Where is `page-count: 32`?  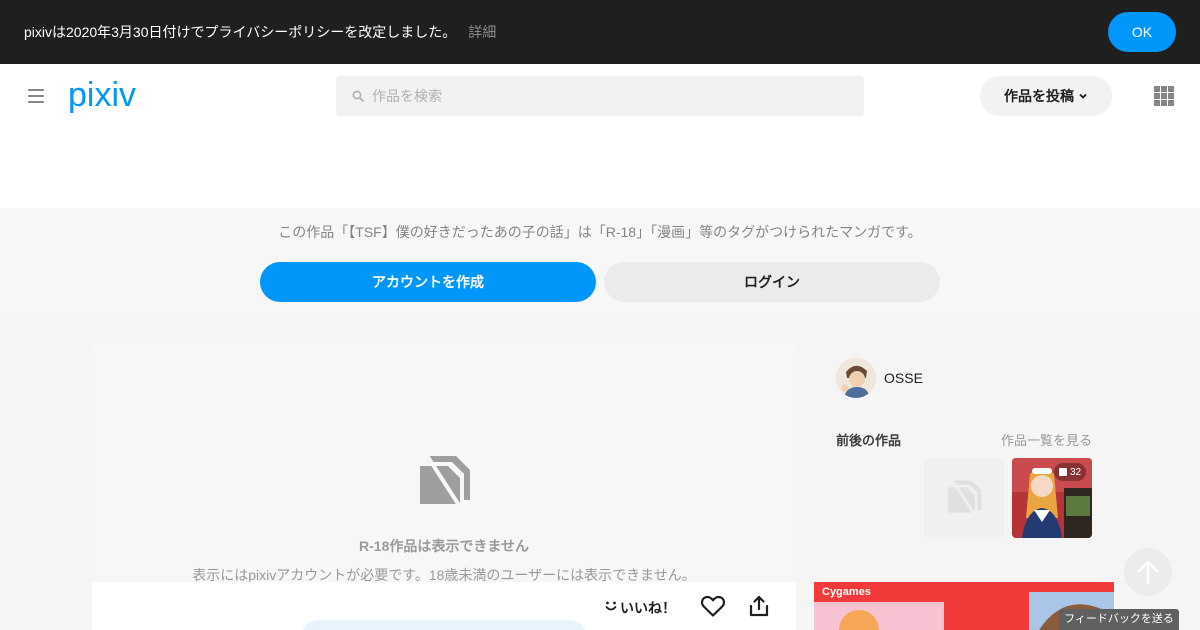 page-count: 32 is located at coordinates (1076, 472).